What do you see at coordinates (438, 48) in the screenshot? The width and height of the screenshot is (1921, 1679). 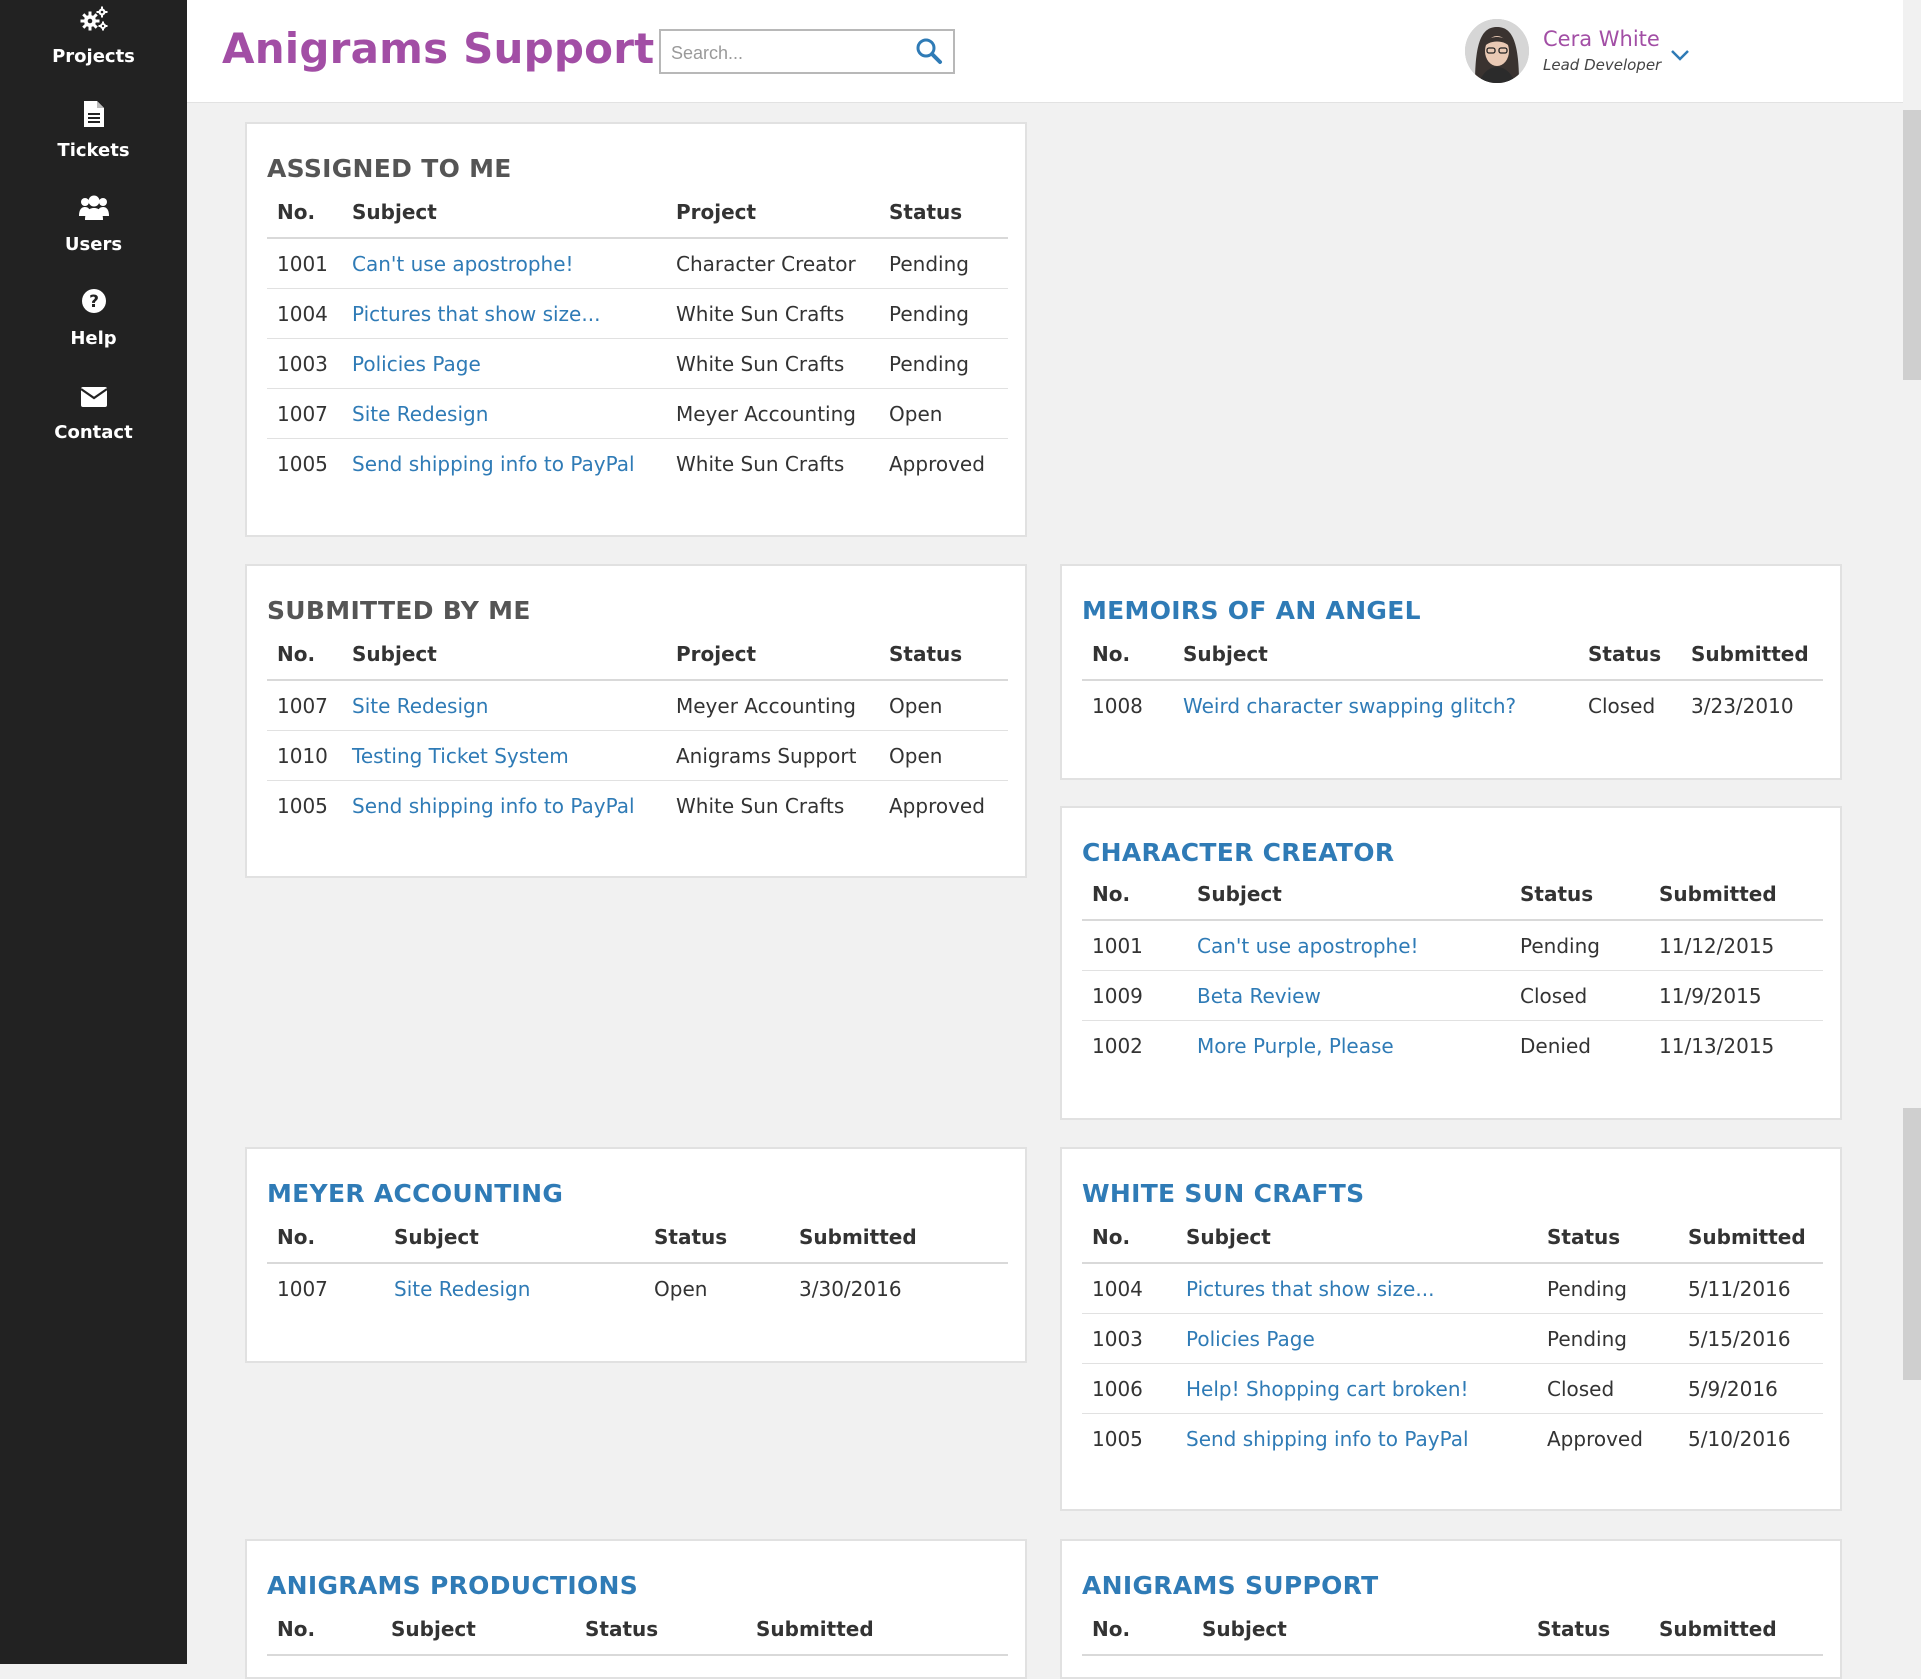 I see `brand-title: Anigrams Support` at bounding box center [438, 48].